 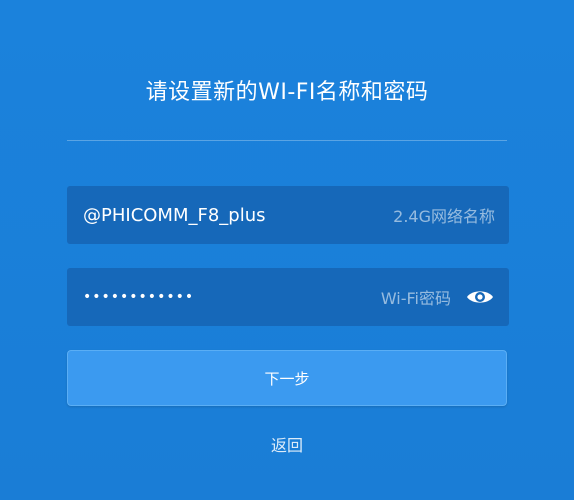 I want to click on ssid-input: @PHICOMM_F8_plus, so click(x=233, y=215).